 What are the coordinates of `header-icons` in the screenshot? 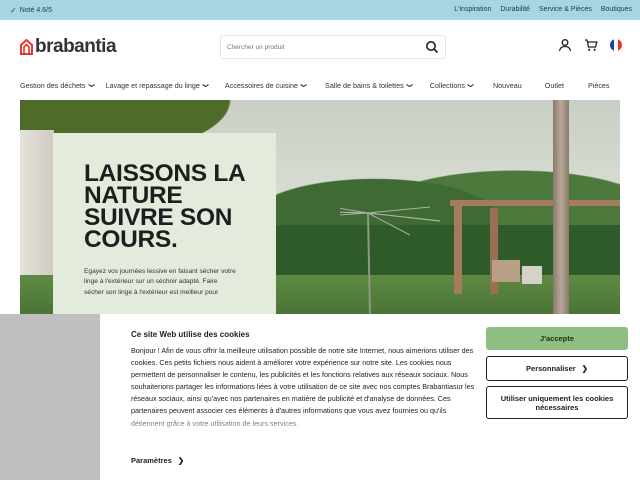 It's located at (590, 45).